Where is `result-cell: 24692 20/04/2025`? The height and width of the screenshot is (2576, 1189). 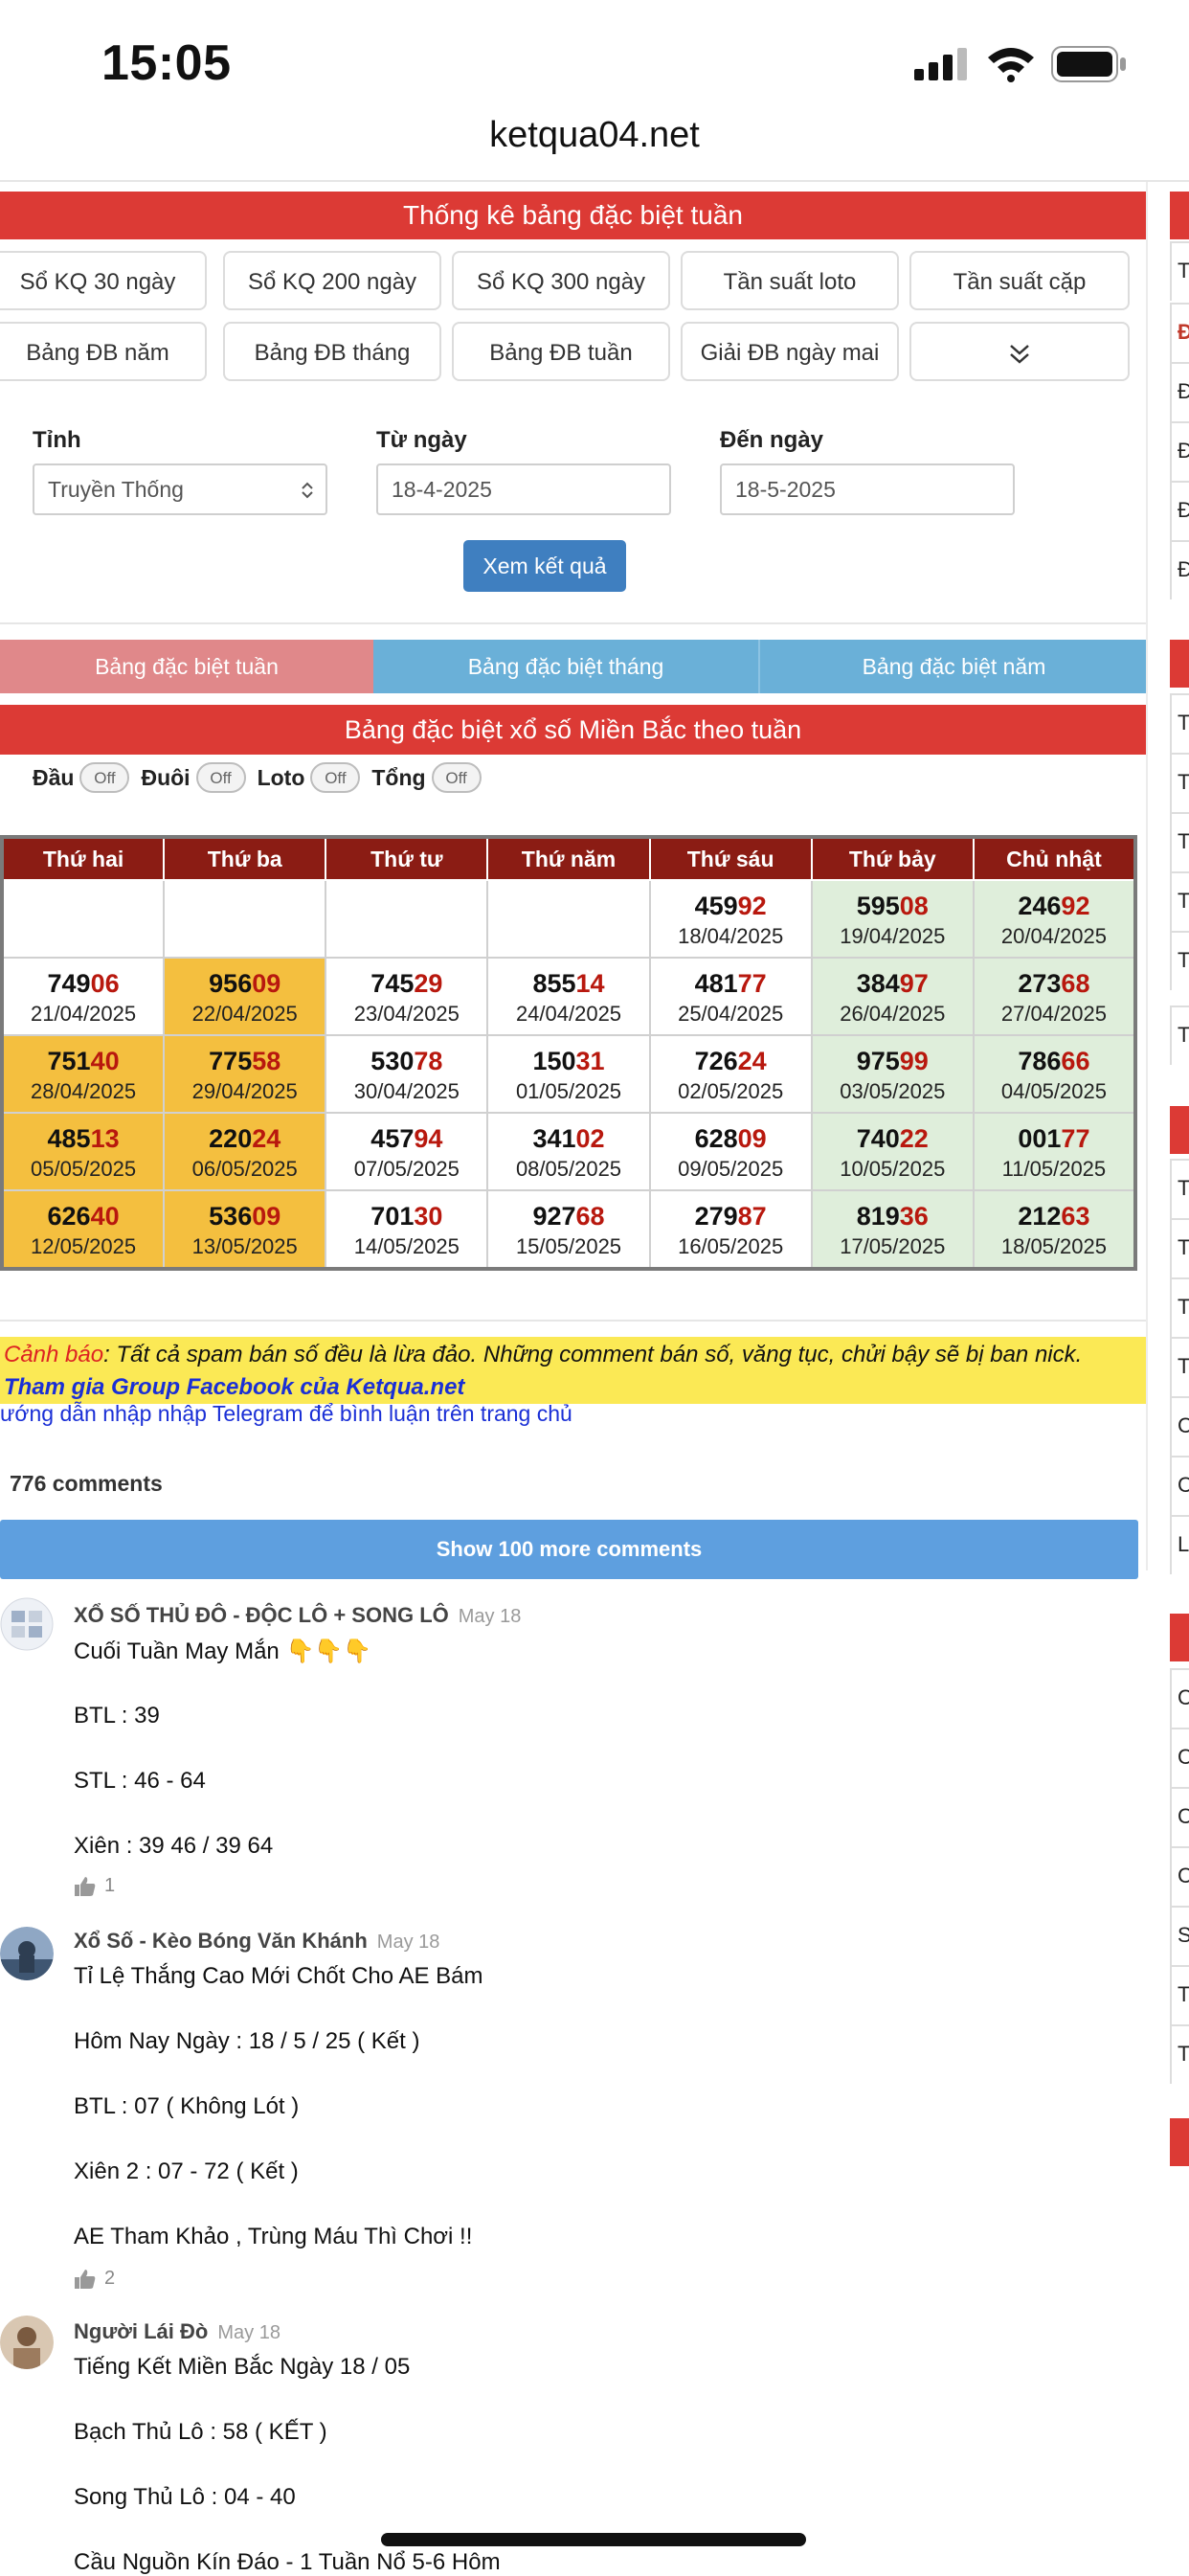 result-cell: 24692 20/04/2025 is located at coordinates (1054, 919).